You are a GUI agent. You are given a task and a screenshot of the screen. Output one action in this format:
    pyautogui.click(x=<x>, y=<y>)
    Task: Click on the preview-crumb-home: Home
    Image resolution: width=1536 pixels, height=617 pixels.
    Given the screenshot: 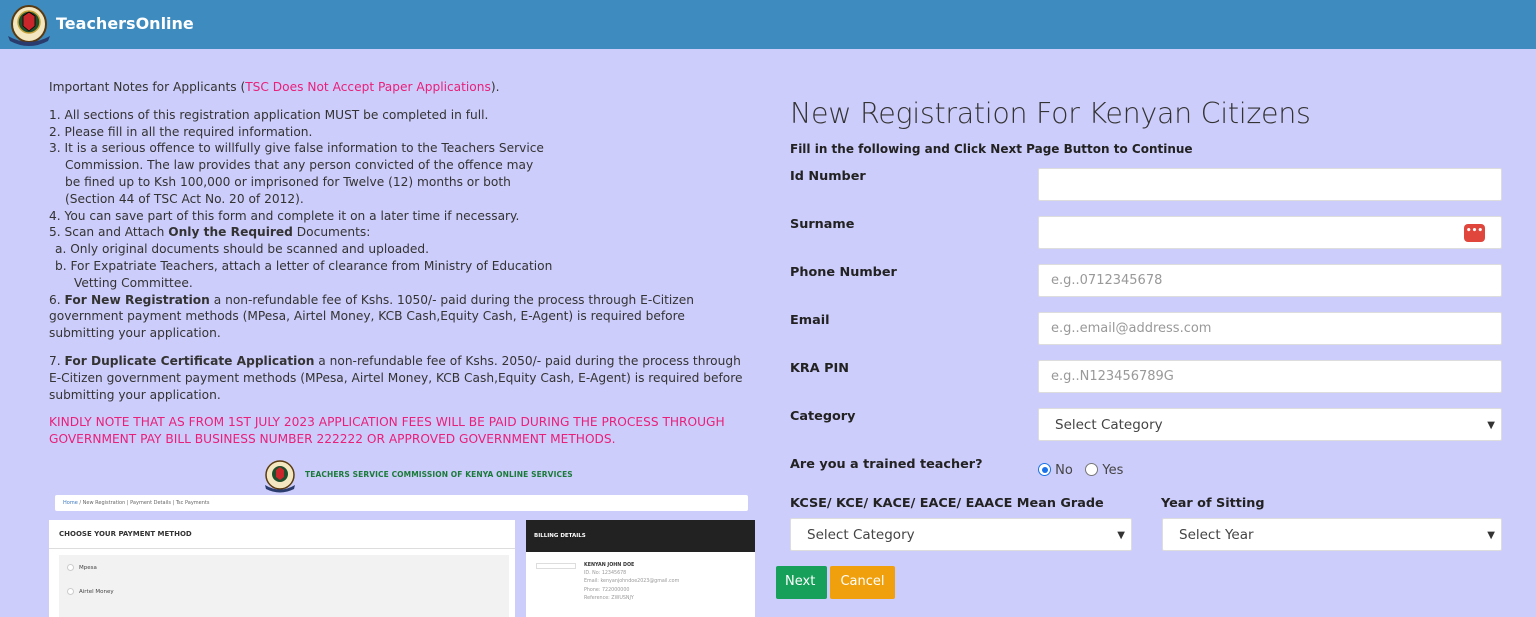 What is the action you would take?
    pyautogui.click(x=70, y=503)
    